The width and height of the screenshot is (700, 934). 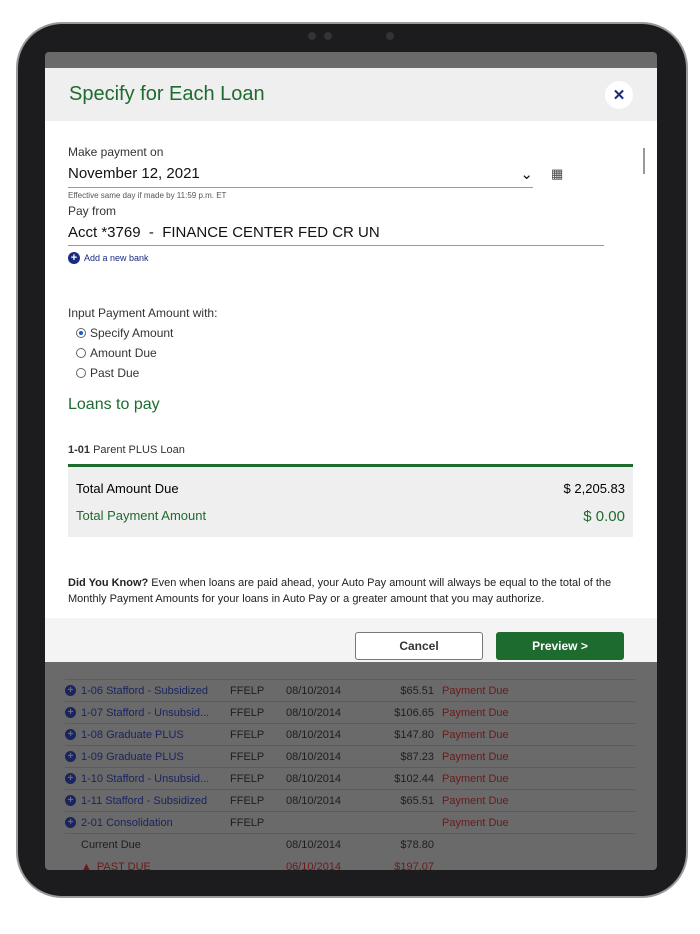 I want to click on chevron-down-icon: ⌄, so click(x=526, y=174).